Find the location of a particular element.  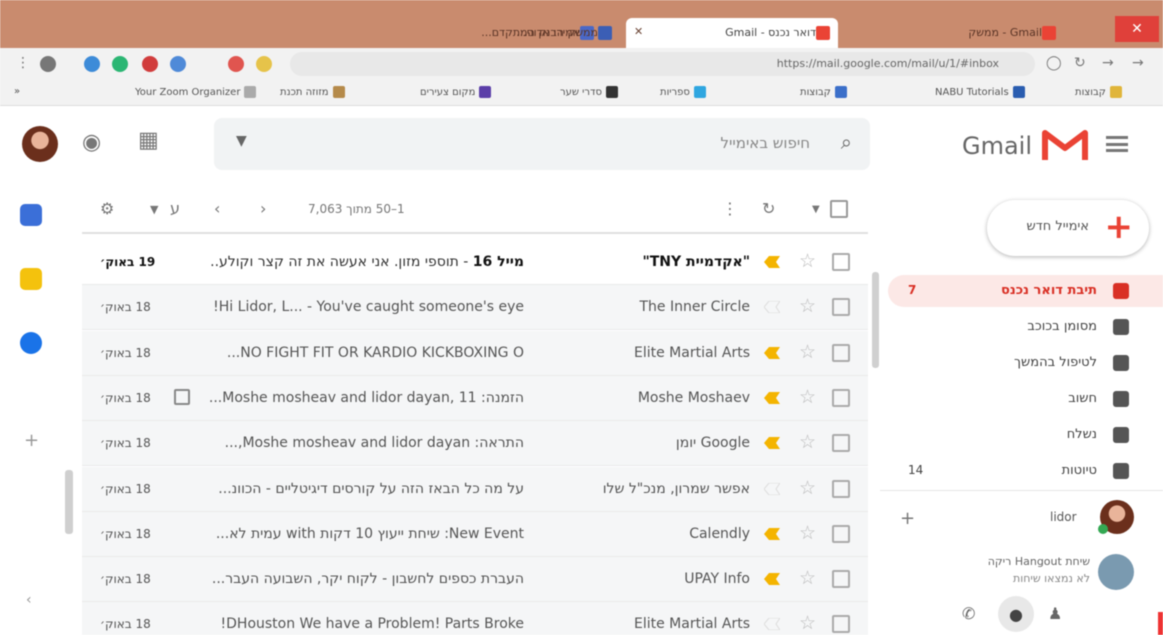

nav-item-label: נשלח is located at coordinates (1081, 434).